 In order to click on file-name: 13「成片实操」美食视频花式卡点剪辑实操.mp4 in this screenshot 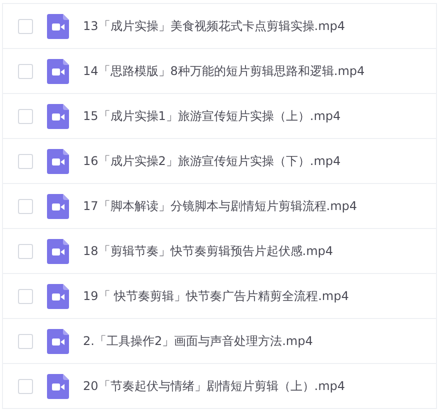, I will do `click(214, 26)`.